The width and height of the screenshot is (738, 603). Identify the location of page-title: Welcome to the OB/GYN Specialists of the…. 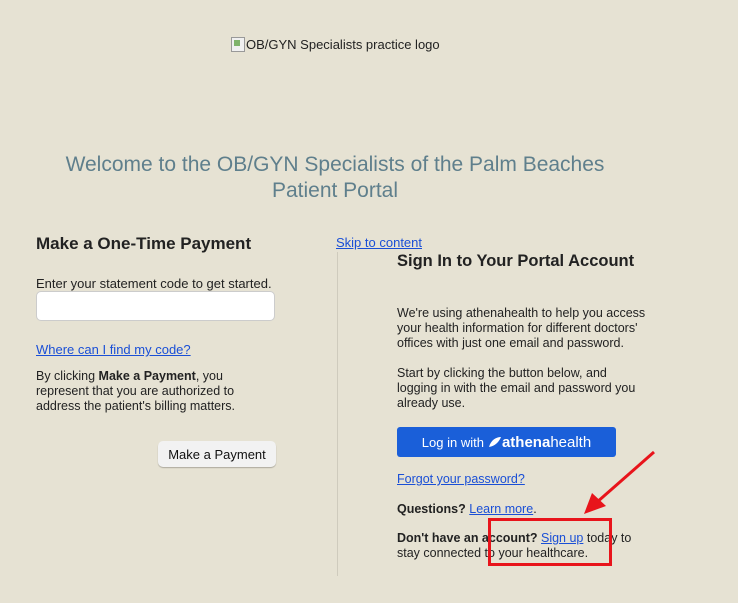
(335, 178).